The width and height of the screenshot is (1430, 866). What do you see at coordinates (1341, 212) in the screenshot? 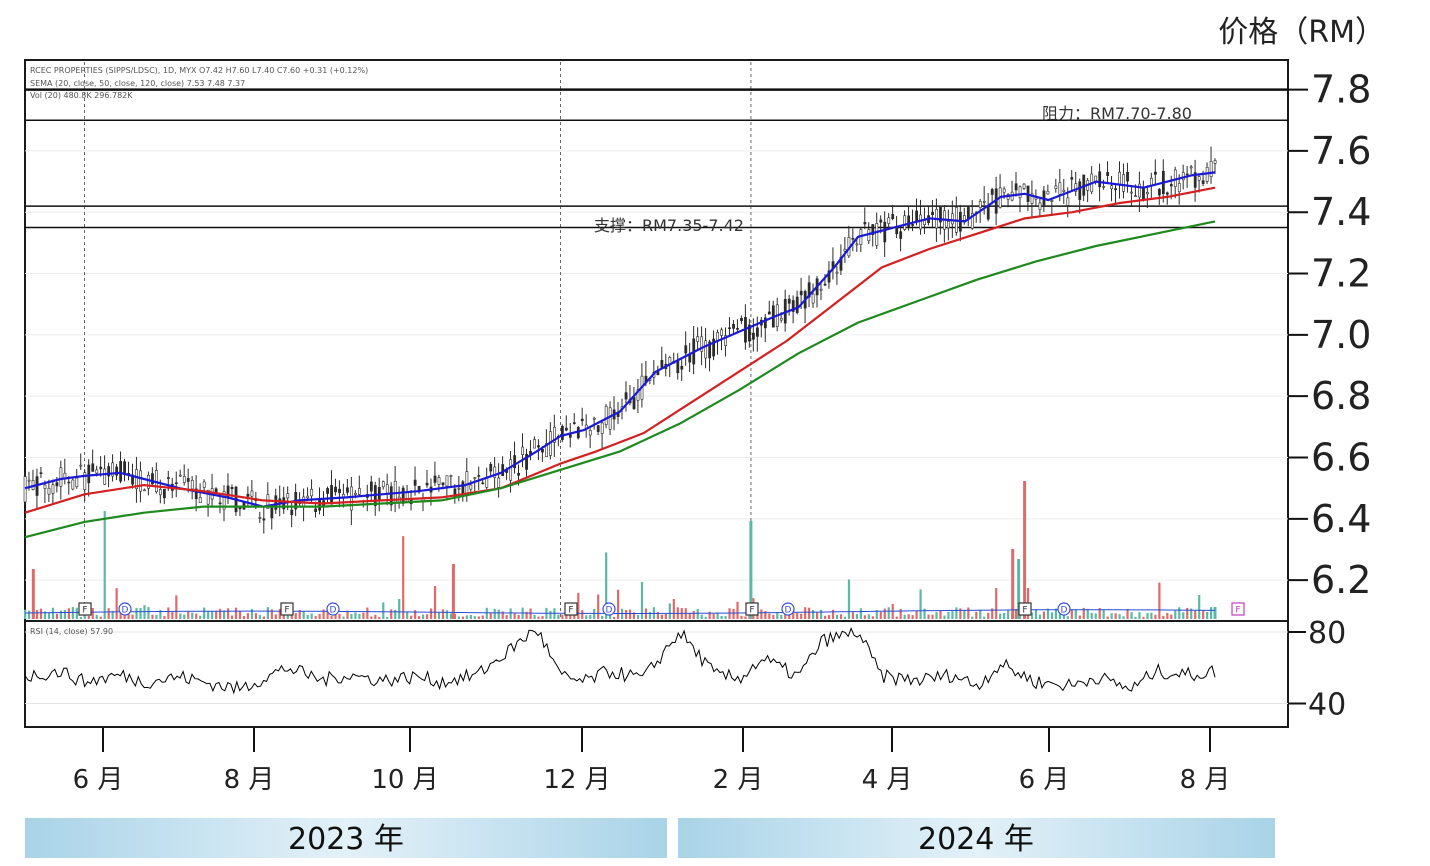
I see `price-tick-label: 7.4` at bounding box center [1341, 212].